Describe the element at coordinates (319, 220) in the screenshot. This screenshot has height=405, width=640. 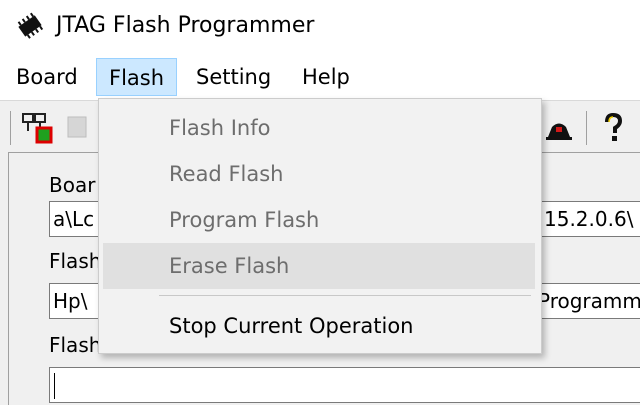
I see `menu-item-program-flash: Program Flash` at that location.